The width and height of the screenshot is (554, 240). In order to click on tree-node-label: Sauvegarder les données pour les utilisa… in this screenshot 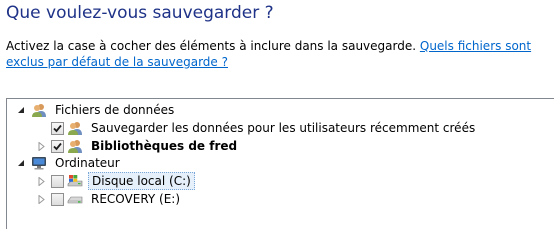, I will do `click(283, 128)`.